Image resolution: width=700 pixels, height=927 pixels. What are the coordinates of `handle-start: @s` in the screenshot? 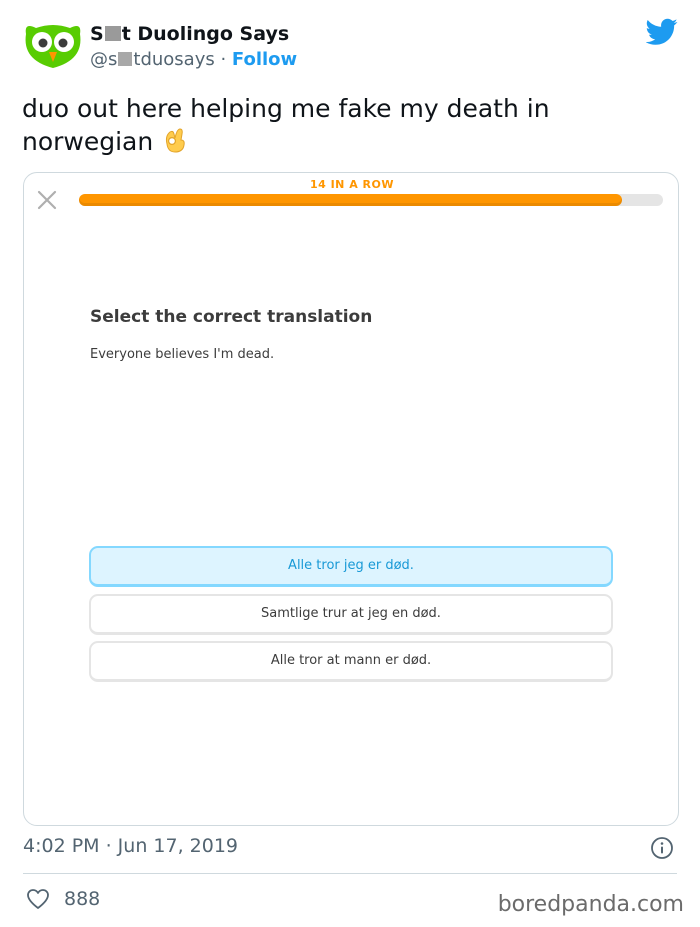 It's located at (104, 59).